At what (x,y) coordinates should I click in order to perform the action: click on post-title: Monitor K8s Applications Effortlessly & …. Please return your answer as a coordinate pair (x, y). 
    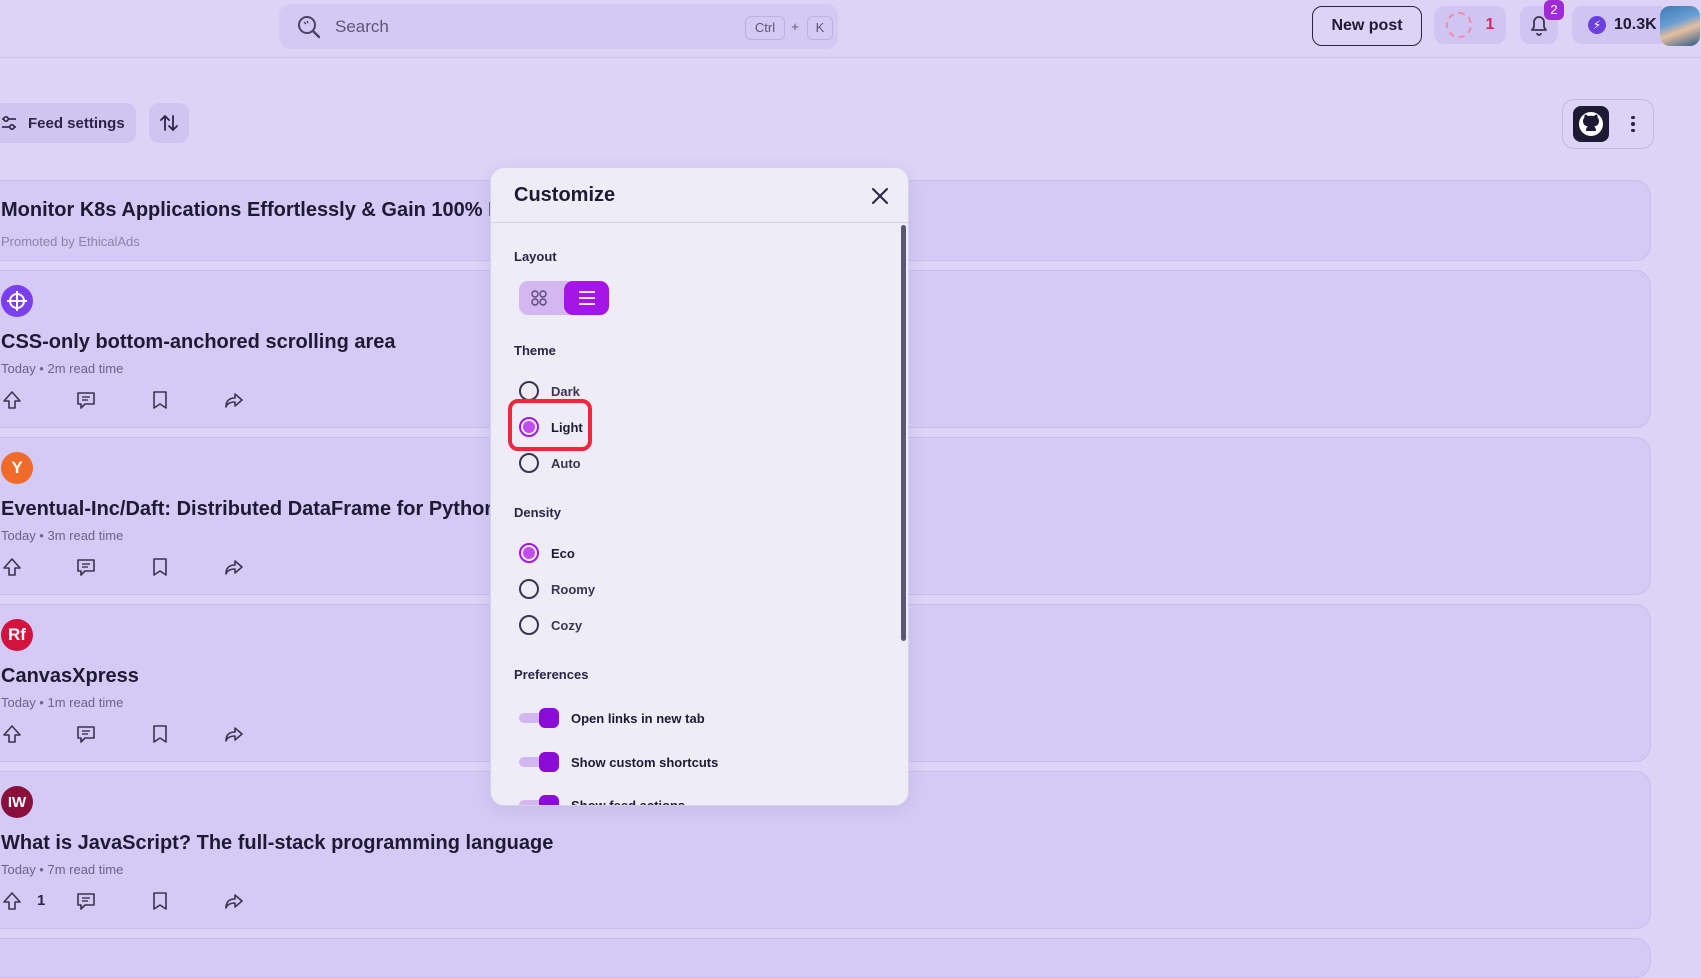
    Looking at the image, I should click on (250, 210).